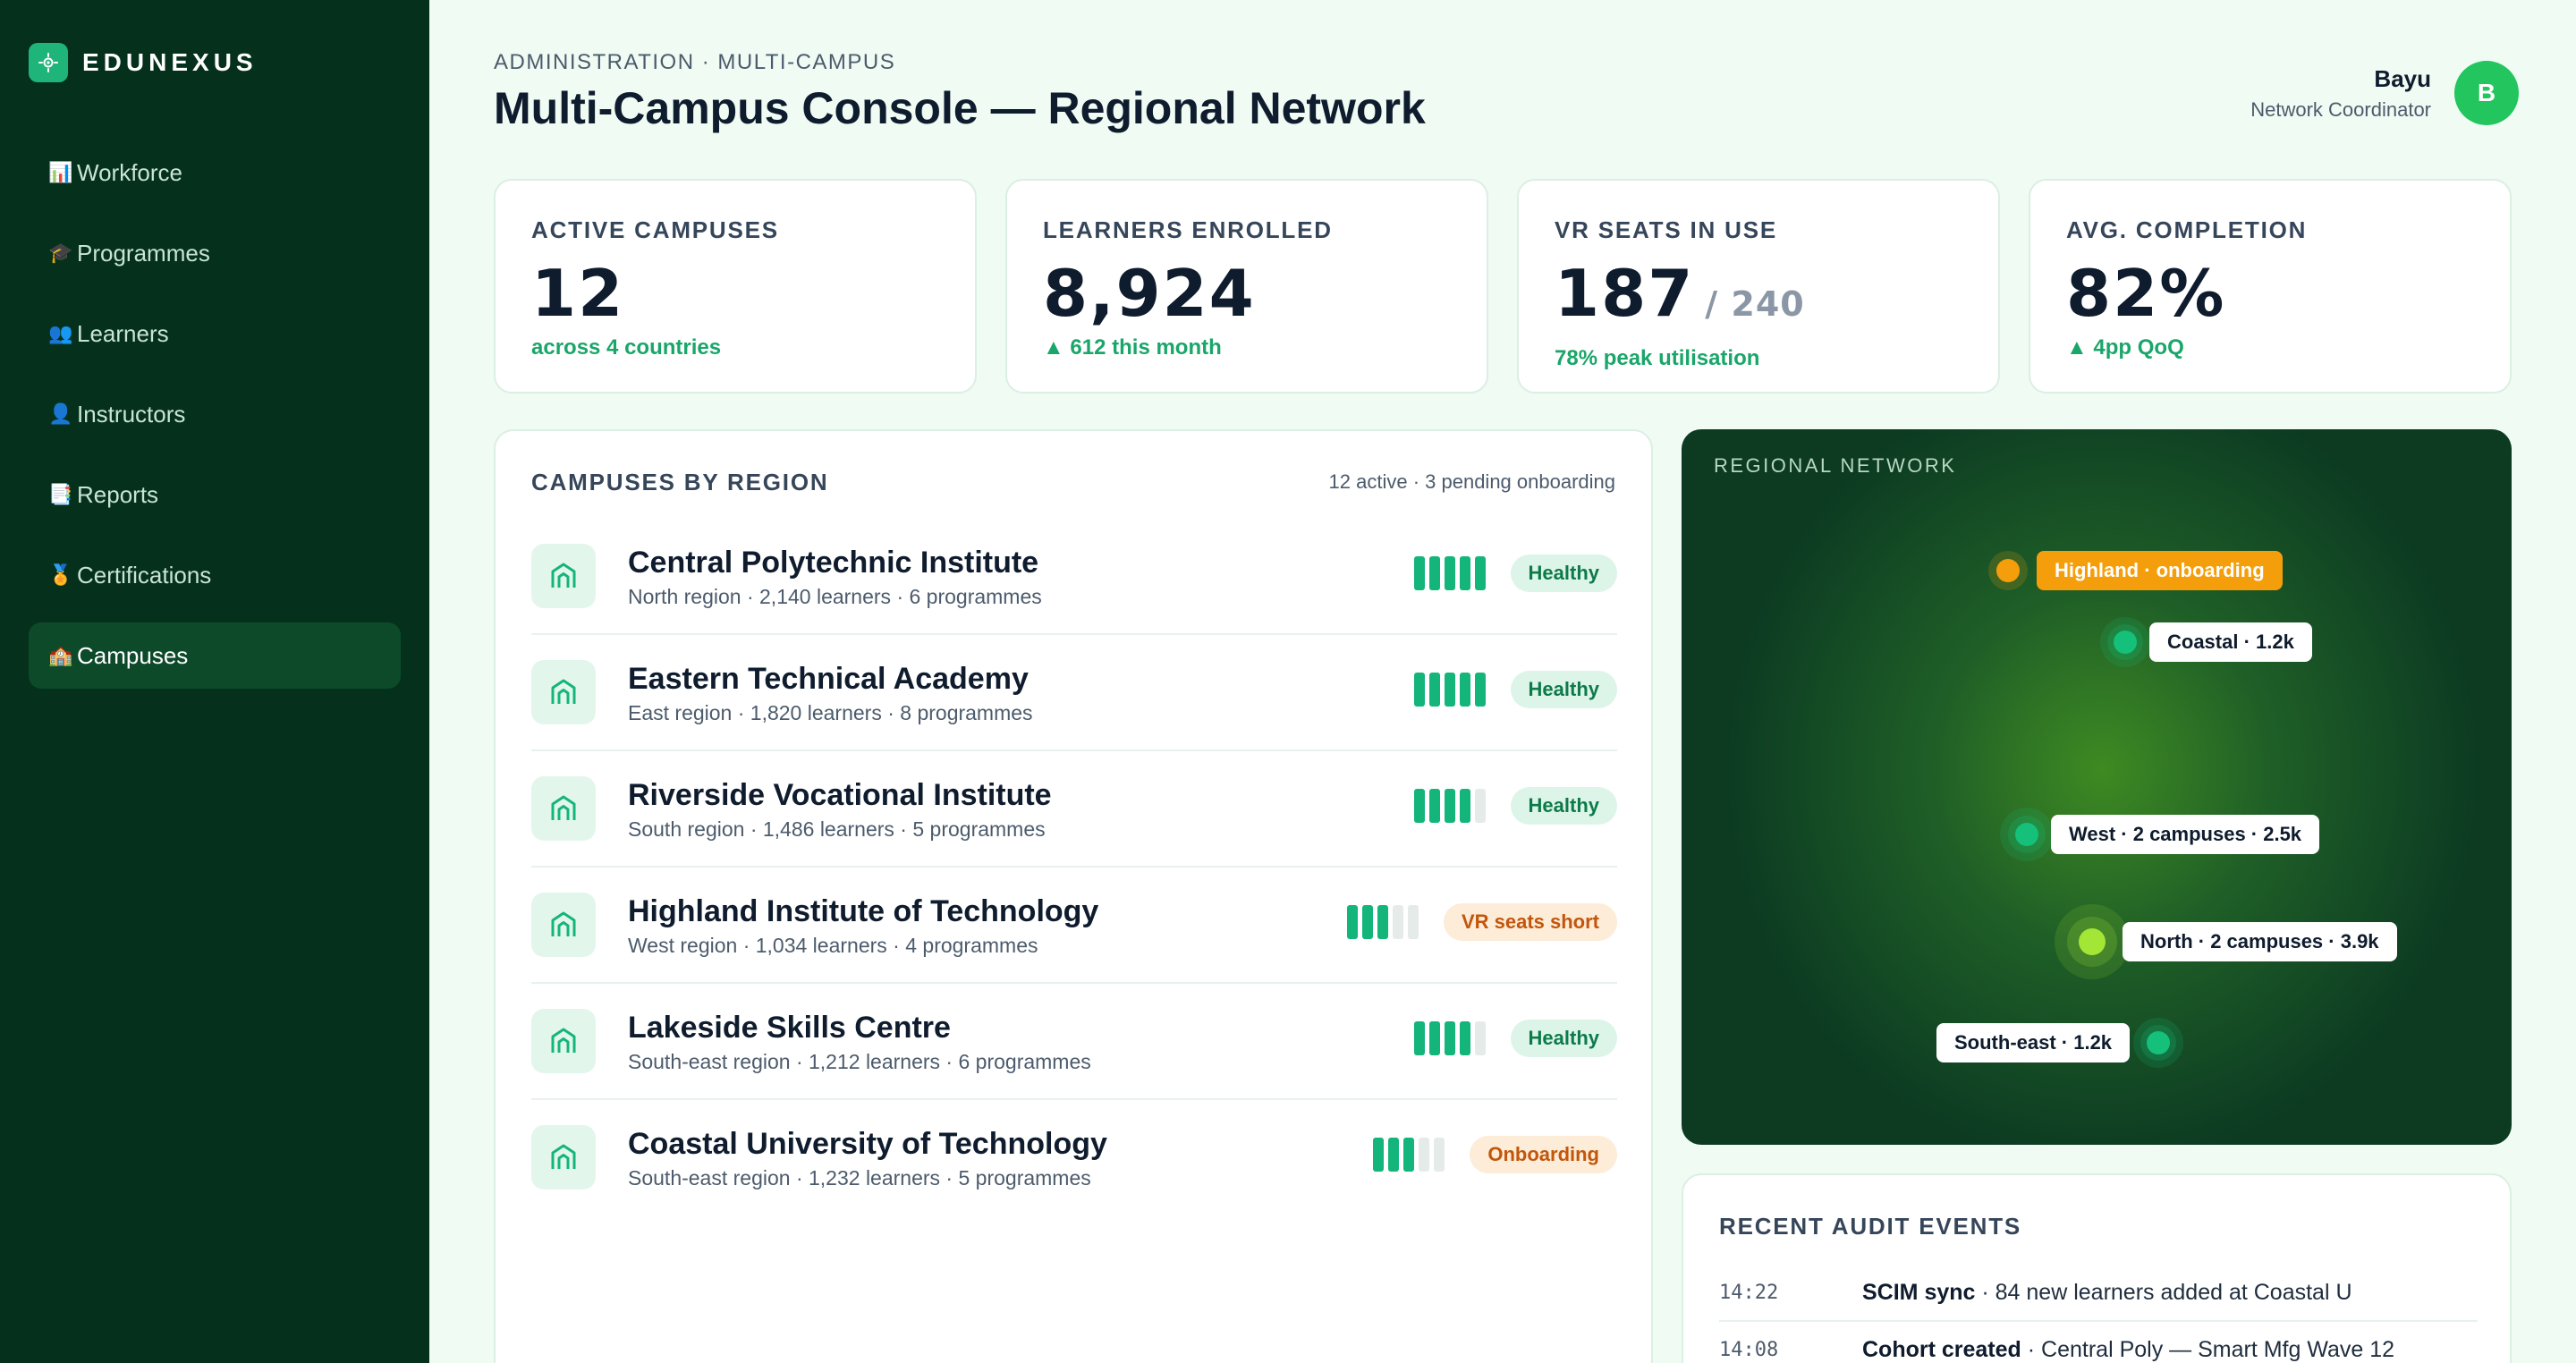  Describe the element at coordinates (215, 495) in the screenshot. I see `sidebar-item-reports: 📑 Reports` at that location.